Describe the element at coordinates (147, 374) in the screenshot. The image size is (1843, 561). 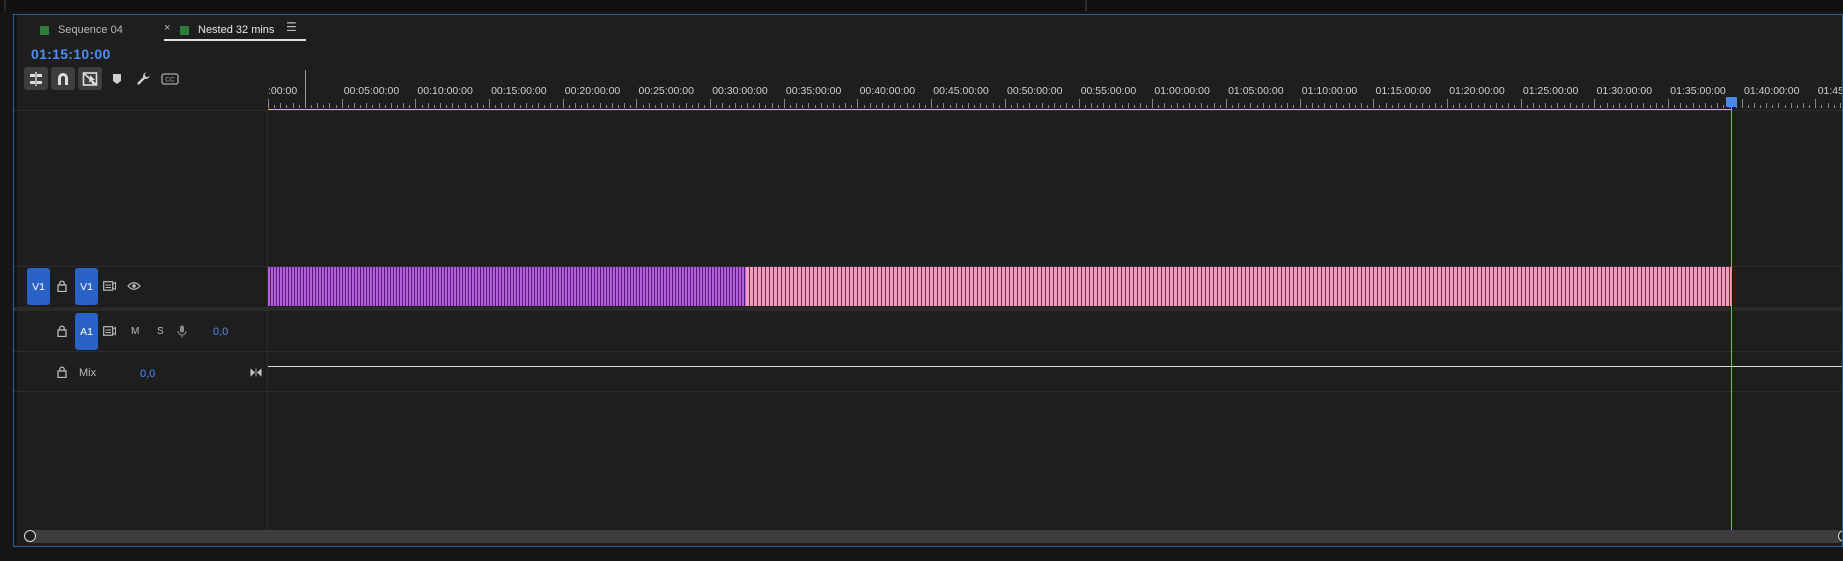
I see `mix-volume-value: 0,0` at that location.